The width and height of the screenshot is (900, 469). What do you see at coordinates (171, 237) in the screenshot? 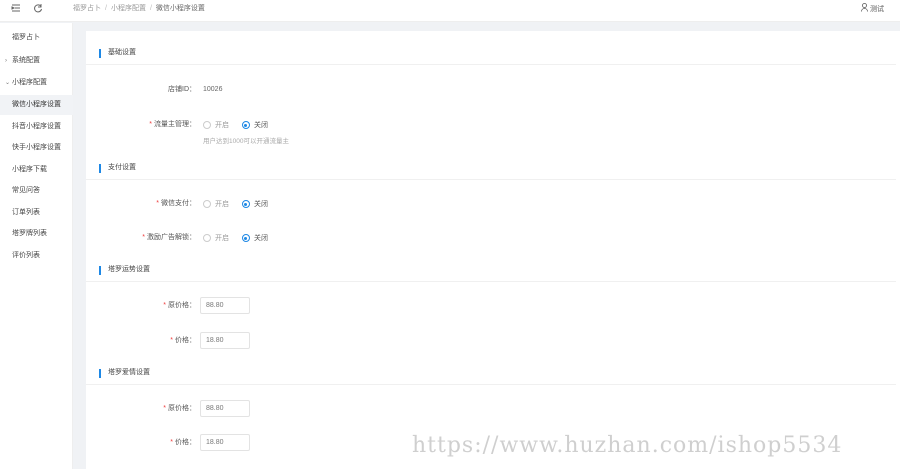
I see `ad-unlock-label-text: 激励广告解锁：` at bounding box center [171, 237].